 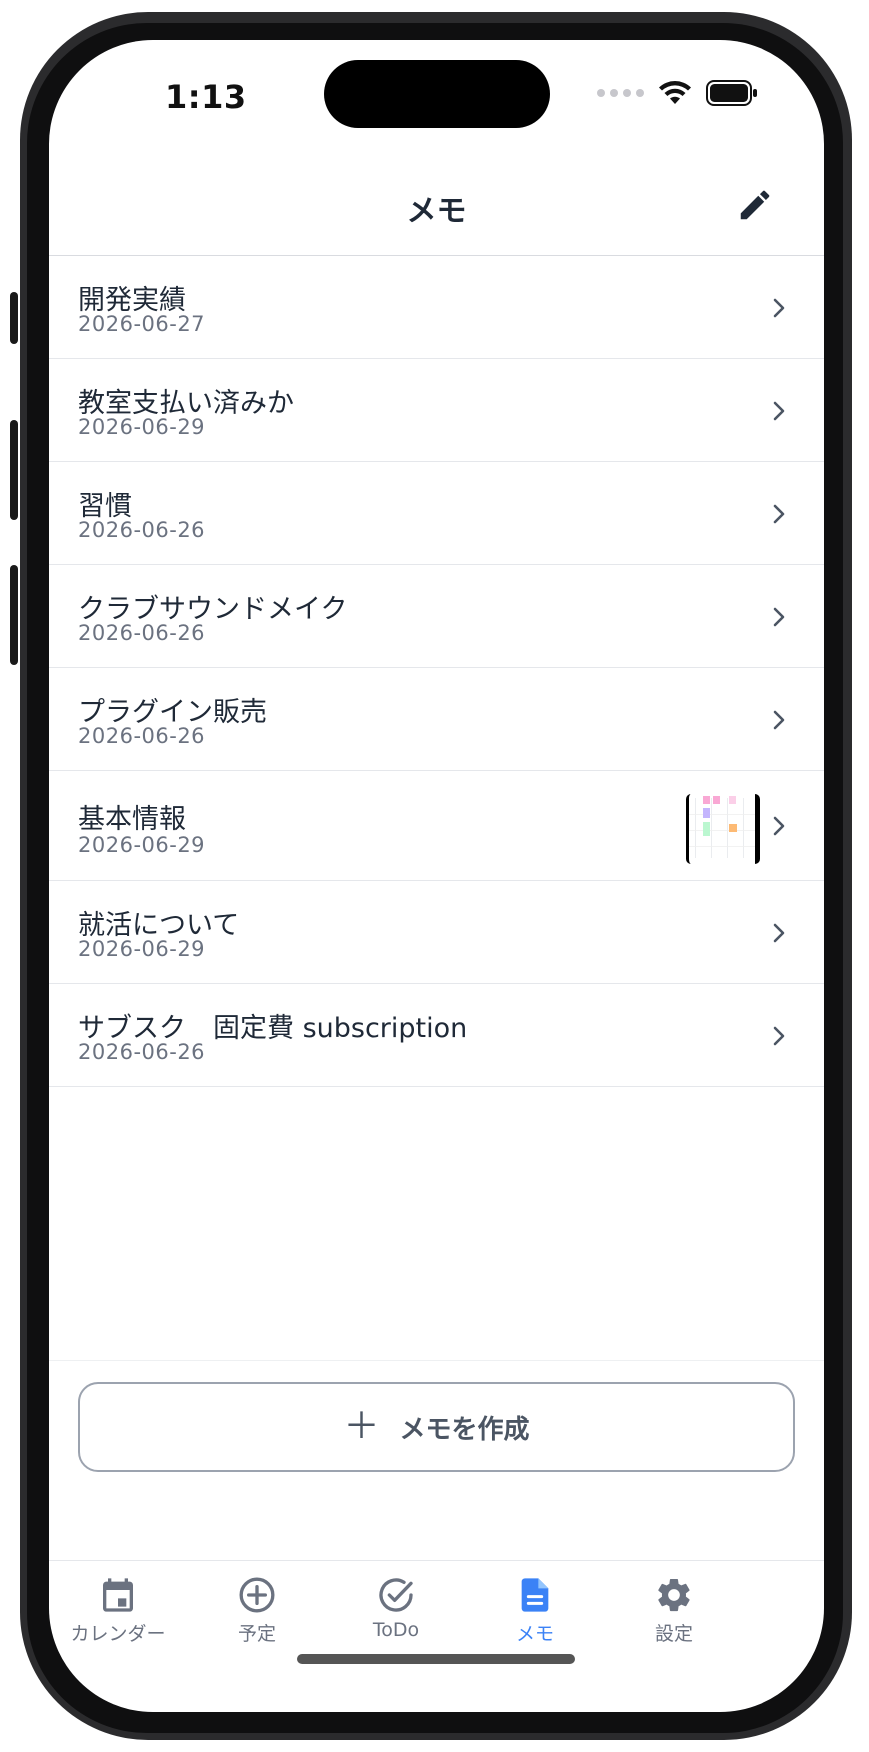 I want to click on home-indicator, so click(x=436, y=1659).